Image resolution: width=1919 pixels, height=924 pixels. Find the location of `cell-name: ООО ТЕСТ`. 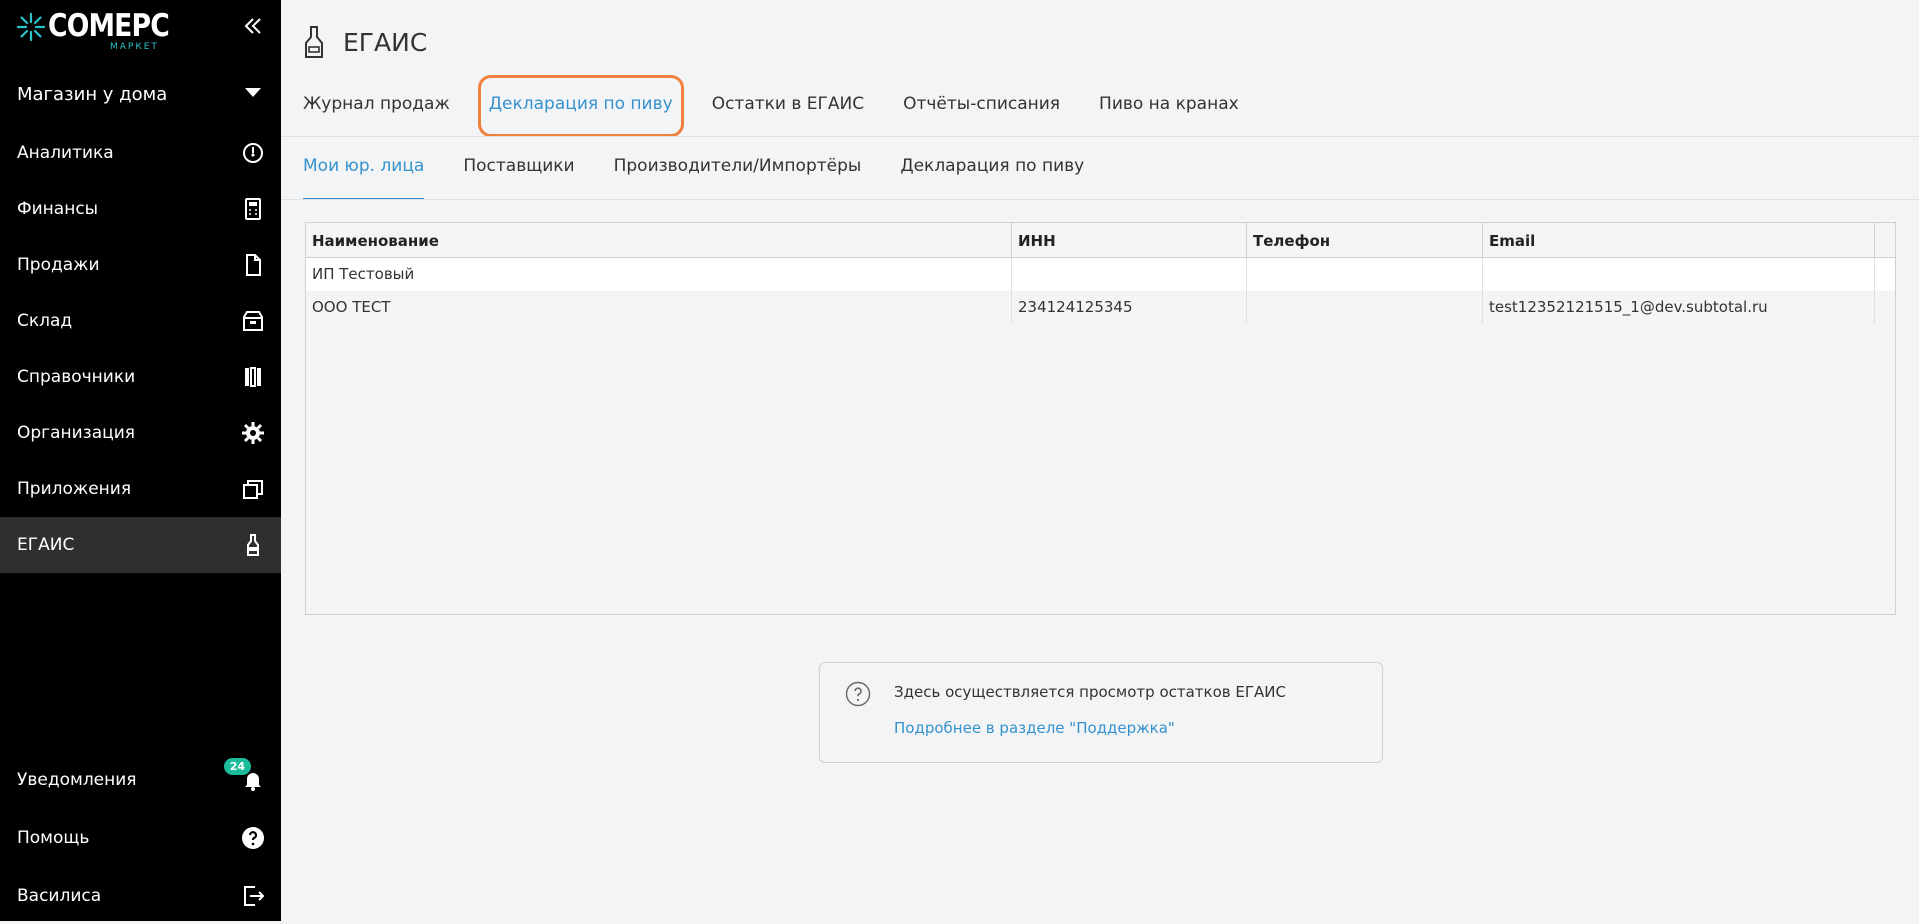

cell-name: ООО ТЕСТ is located at coordinates (659, 307).